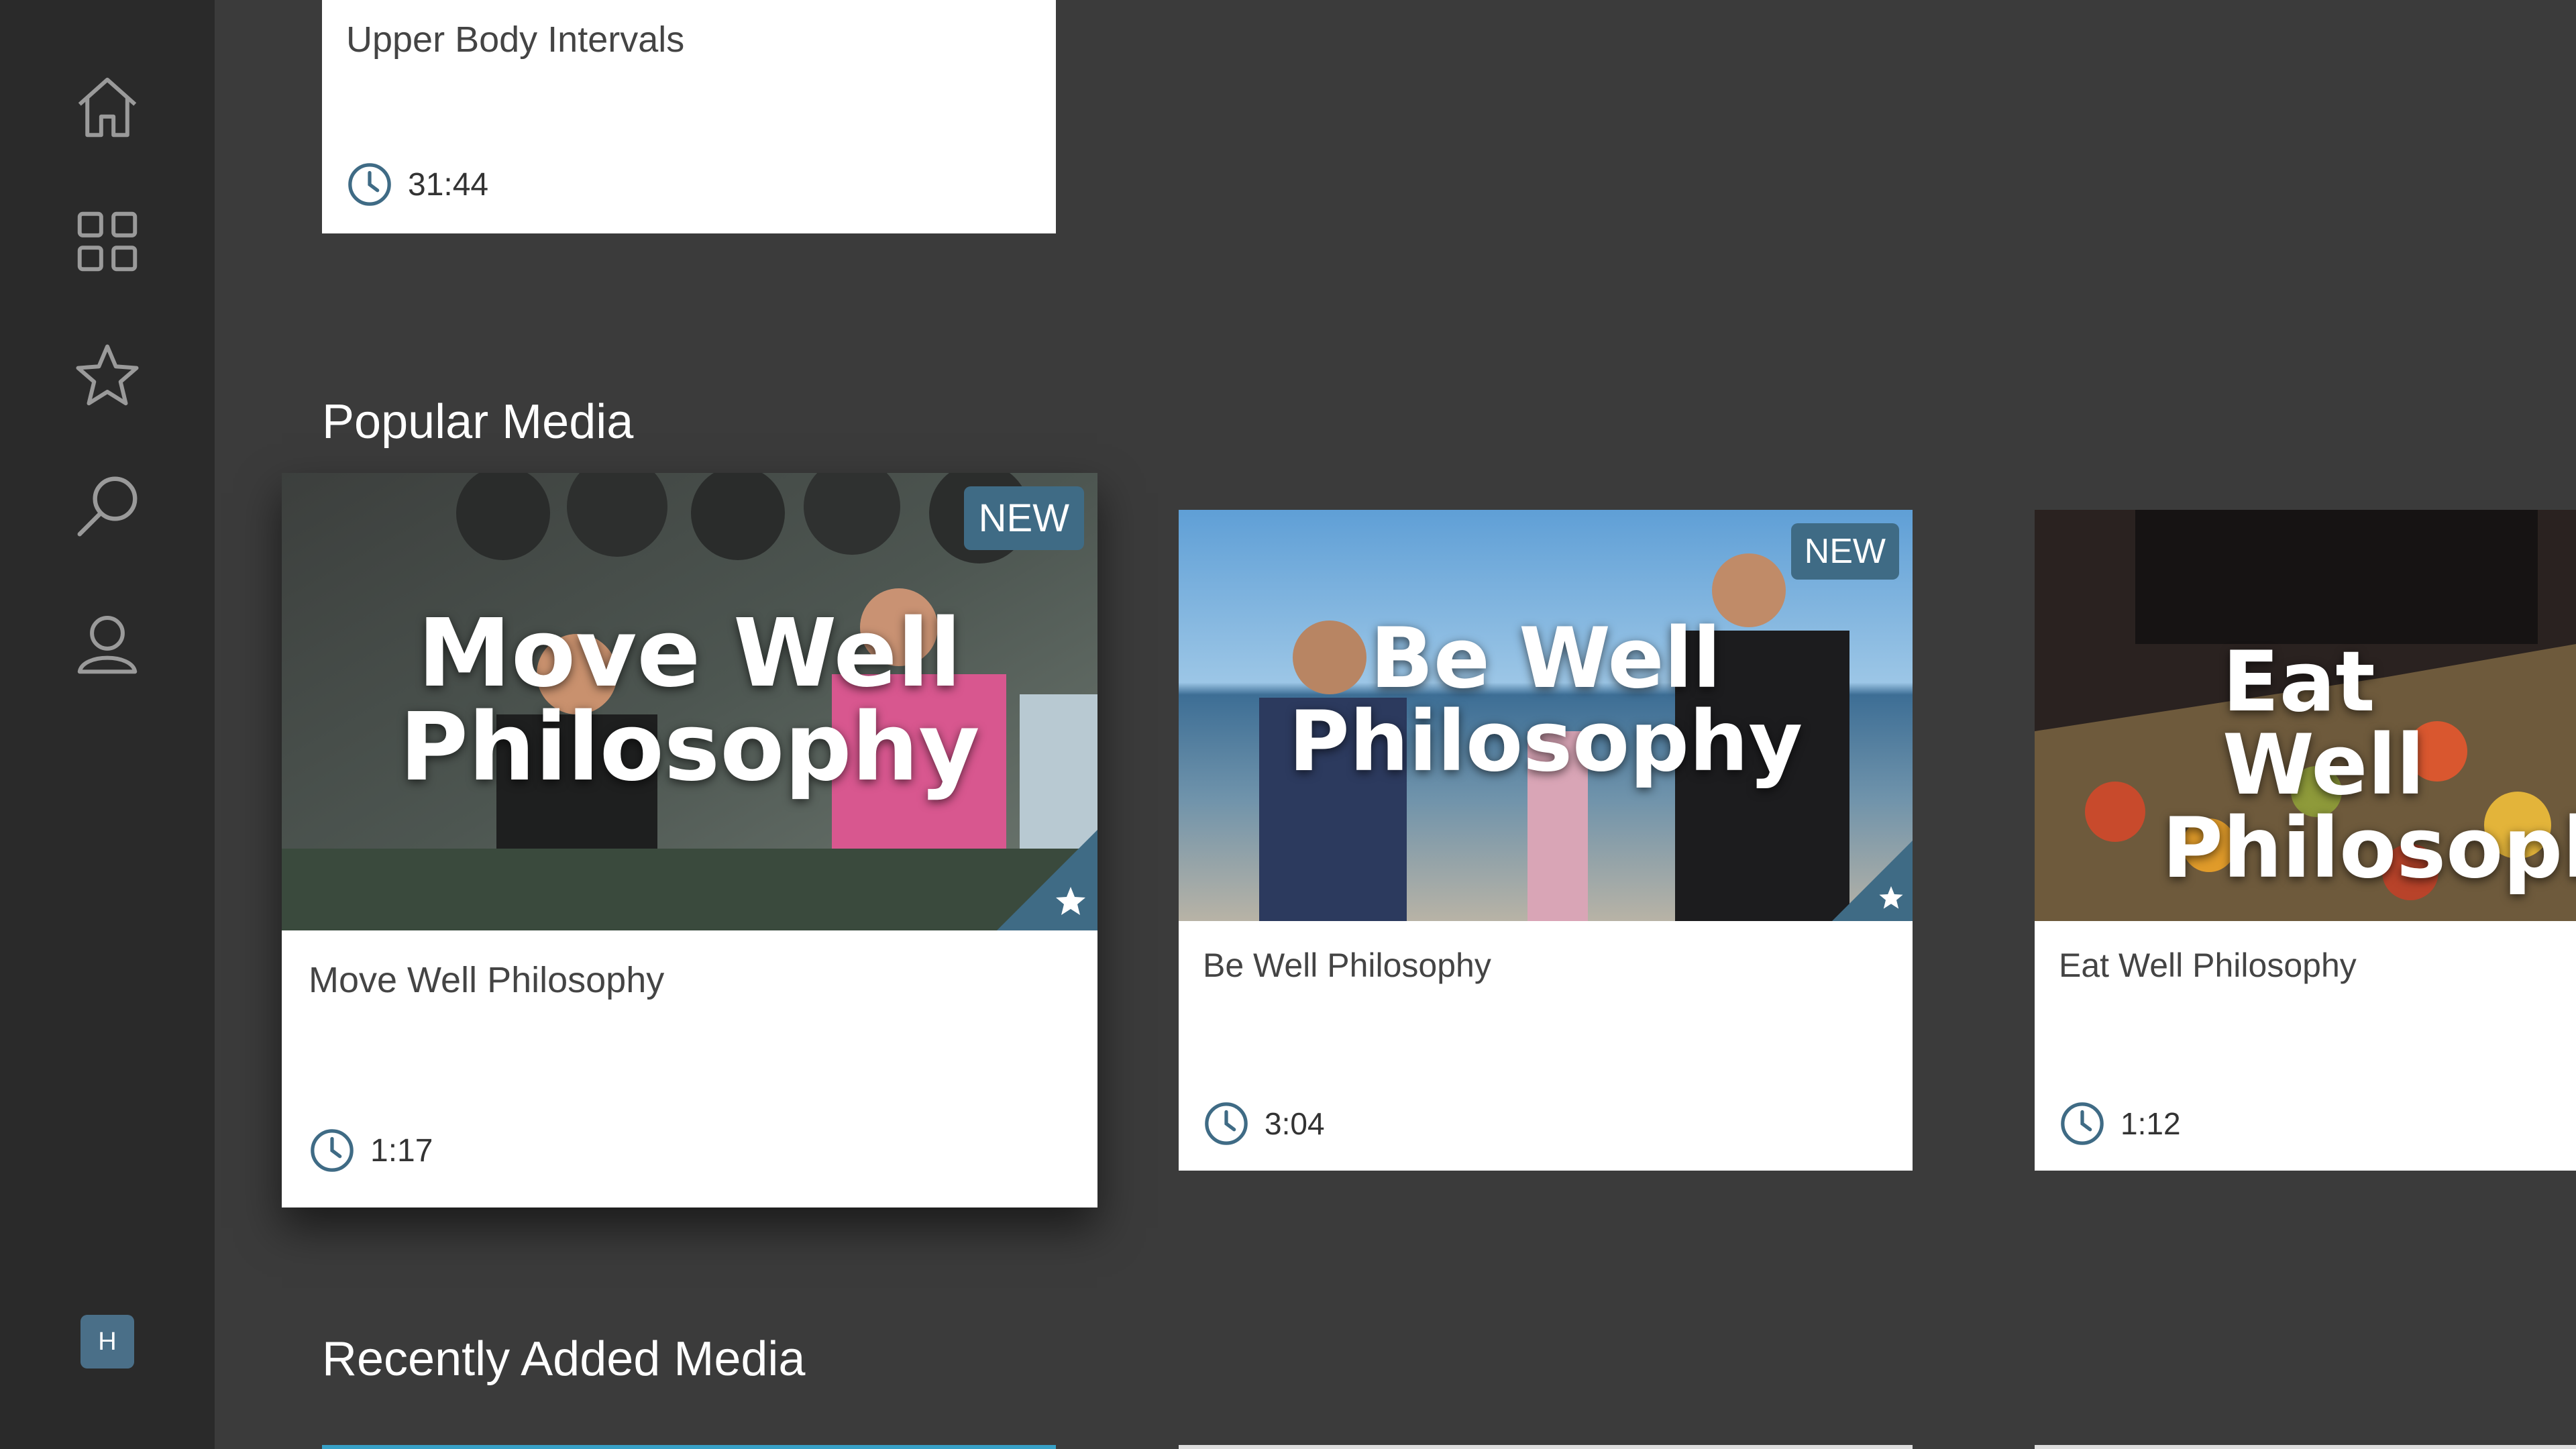 The width and height of the screenshot is (2576, 1449). I want to click on media-thumbnail: Eat Well Philosoph, so click(2305, 715).